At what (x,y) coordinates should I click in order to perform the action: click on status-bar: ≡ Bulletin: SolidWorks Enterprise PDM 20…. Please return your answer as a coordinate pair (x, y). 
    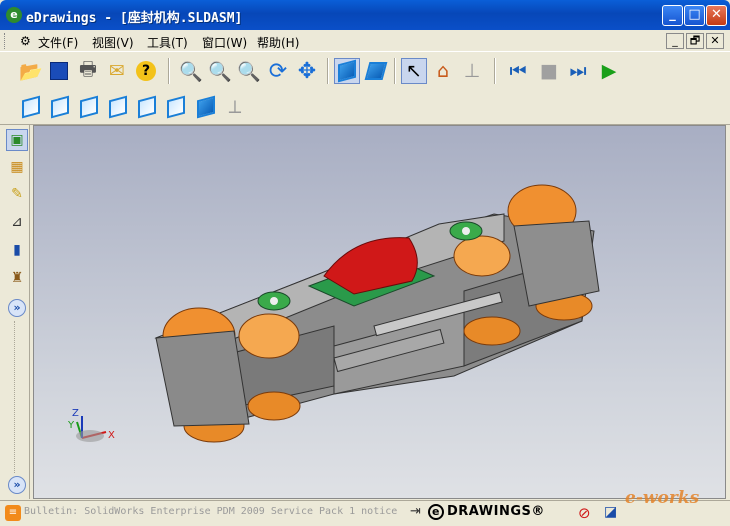
    Looking at the image, I should click on (365, 513).